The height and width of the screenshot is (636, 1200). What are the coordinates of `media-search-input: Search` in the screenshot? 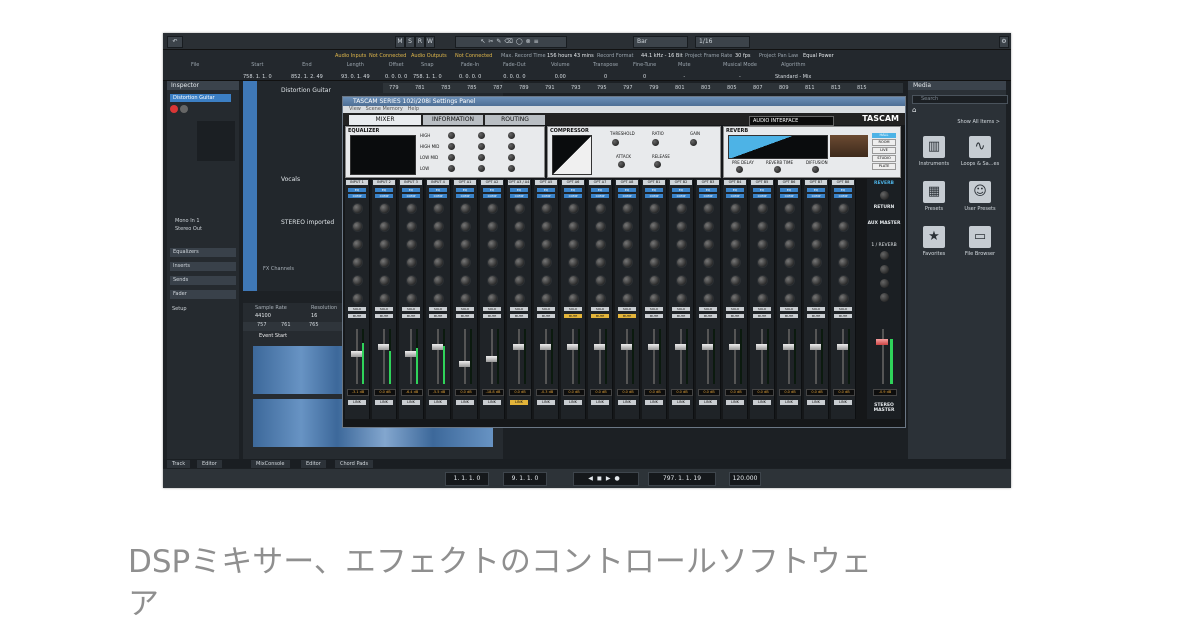 It's located at (960, 99).